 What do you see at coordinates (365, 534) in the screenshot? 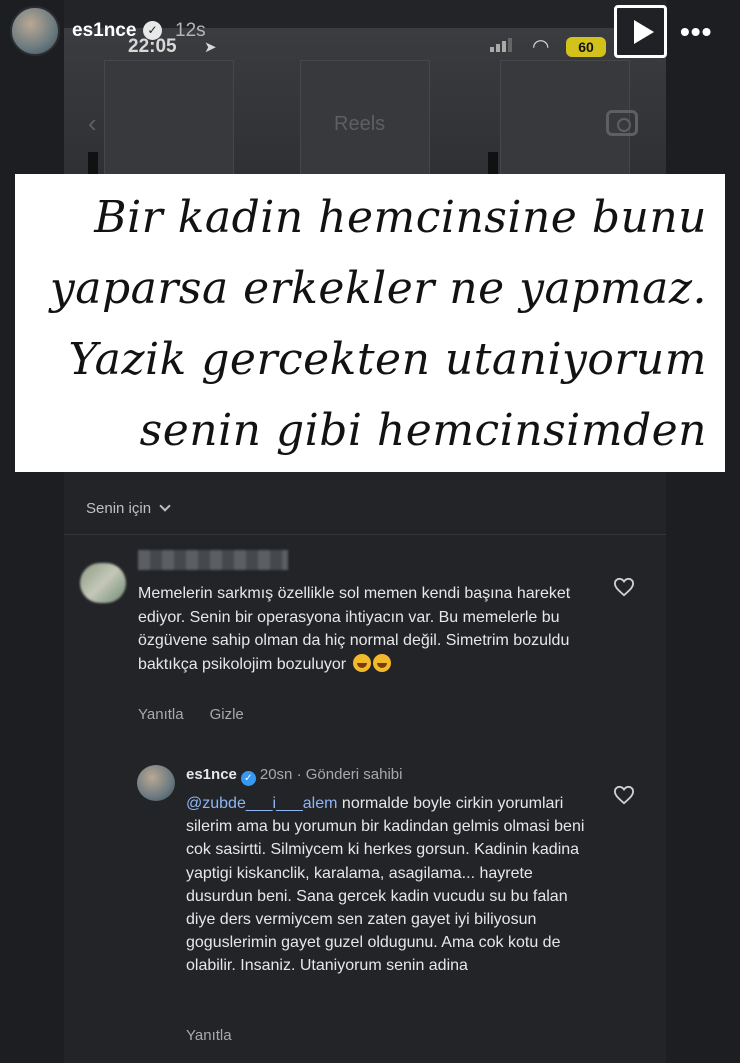
I see `divider` at bounding box center [365, 534].